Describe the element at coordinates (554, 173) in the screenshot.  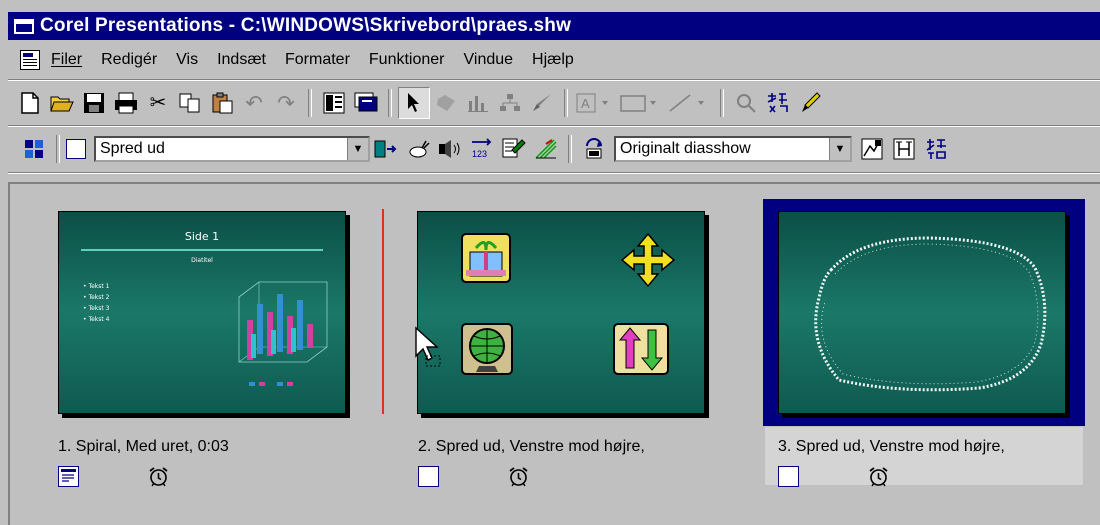
I see `toolbar-bottom-line` at that location.